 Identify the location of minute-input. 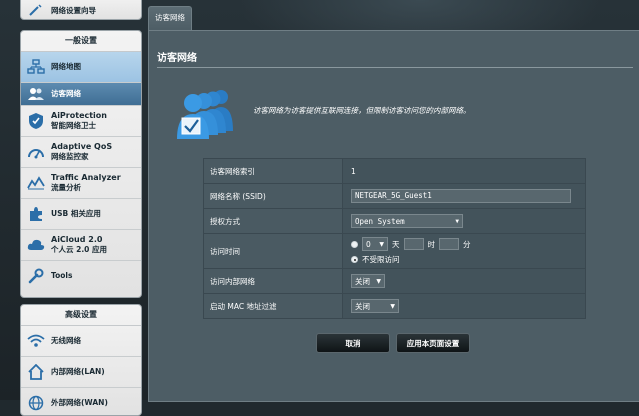
(449, 244).